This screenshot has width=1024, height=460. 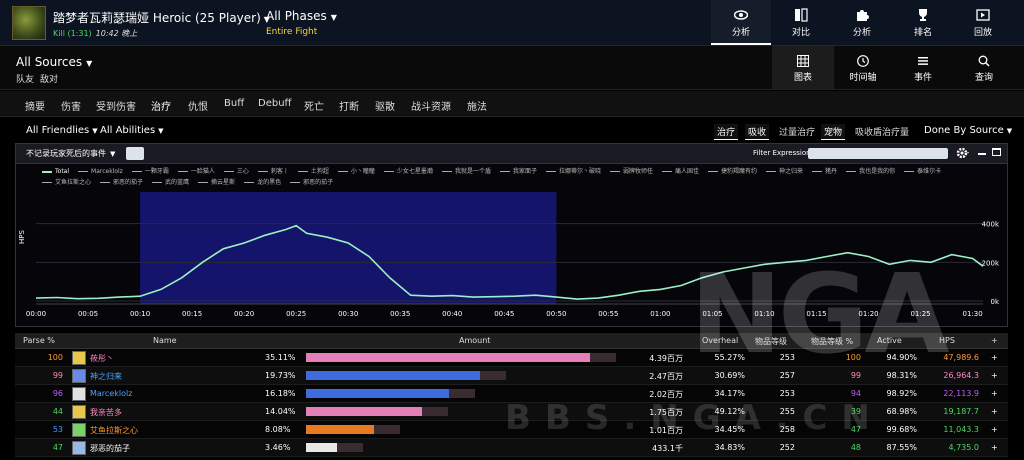 I want to click on col-amount: Amount, so click(x=474, y=340).